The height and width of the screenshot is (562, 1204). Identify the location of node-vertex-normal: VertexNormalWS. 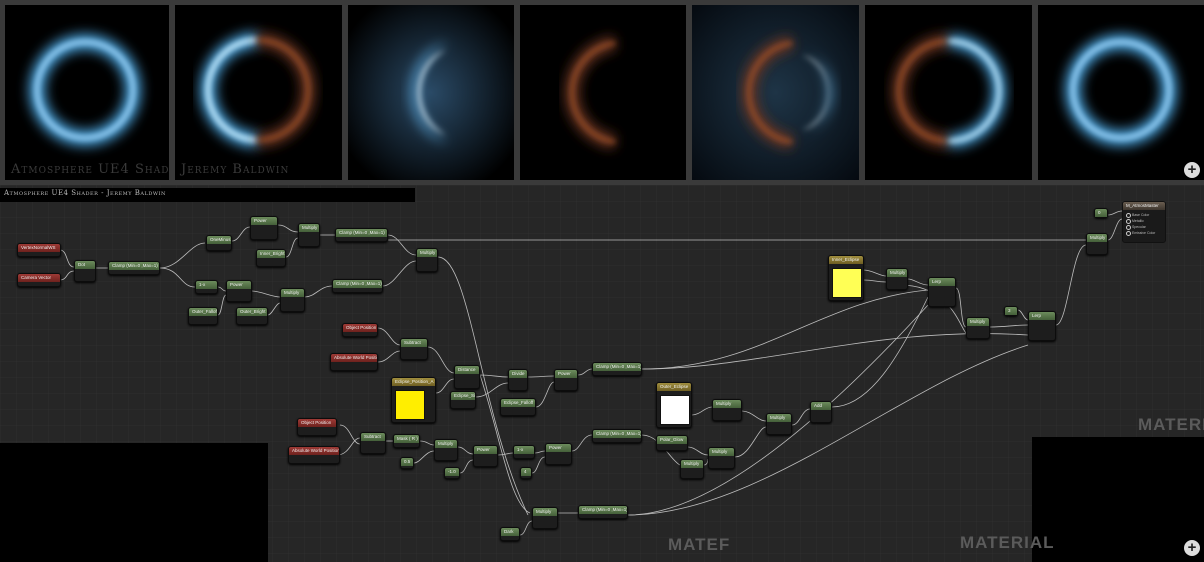
(39, 250).